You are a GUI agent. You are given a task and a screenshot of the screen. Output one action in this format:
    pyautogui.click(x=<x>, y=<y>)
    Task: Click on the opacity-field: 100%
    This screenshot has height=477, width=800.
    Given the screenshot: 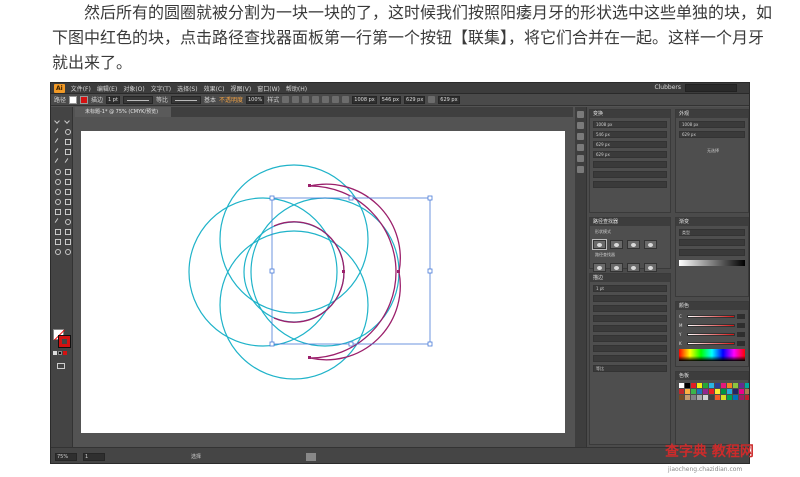 What is the action you would take?
    pyautogui.click(x=255, y=99)
    